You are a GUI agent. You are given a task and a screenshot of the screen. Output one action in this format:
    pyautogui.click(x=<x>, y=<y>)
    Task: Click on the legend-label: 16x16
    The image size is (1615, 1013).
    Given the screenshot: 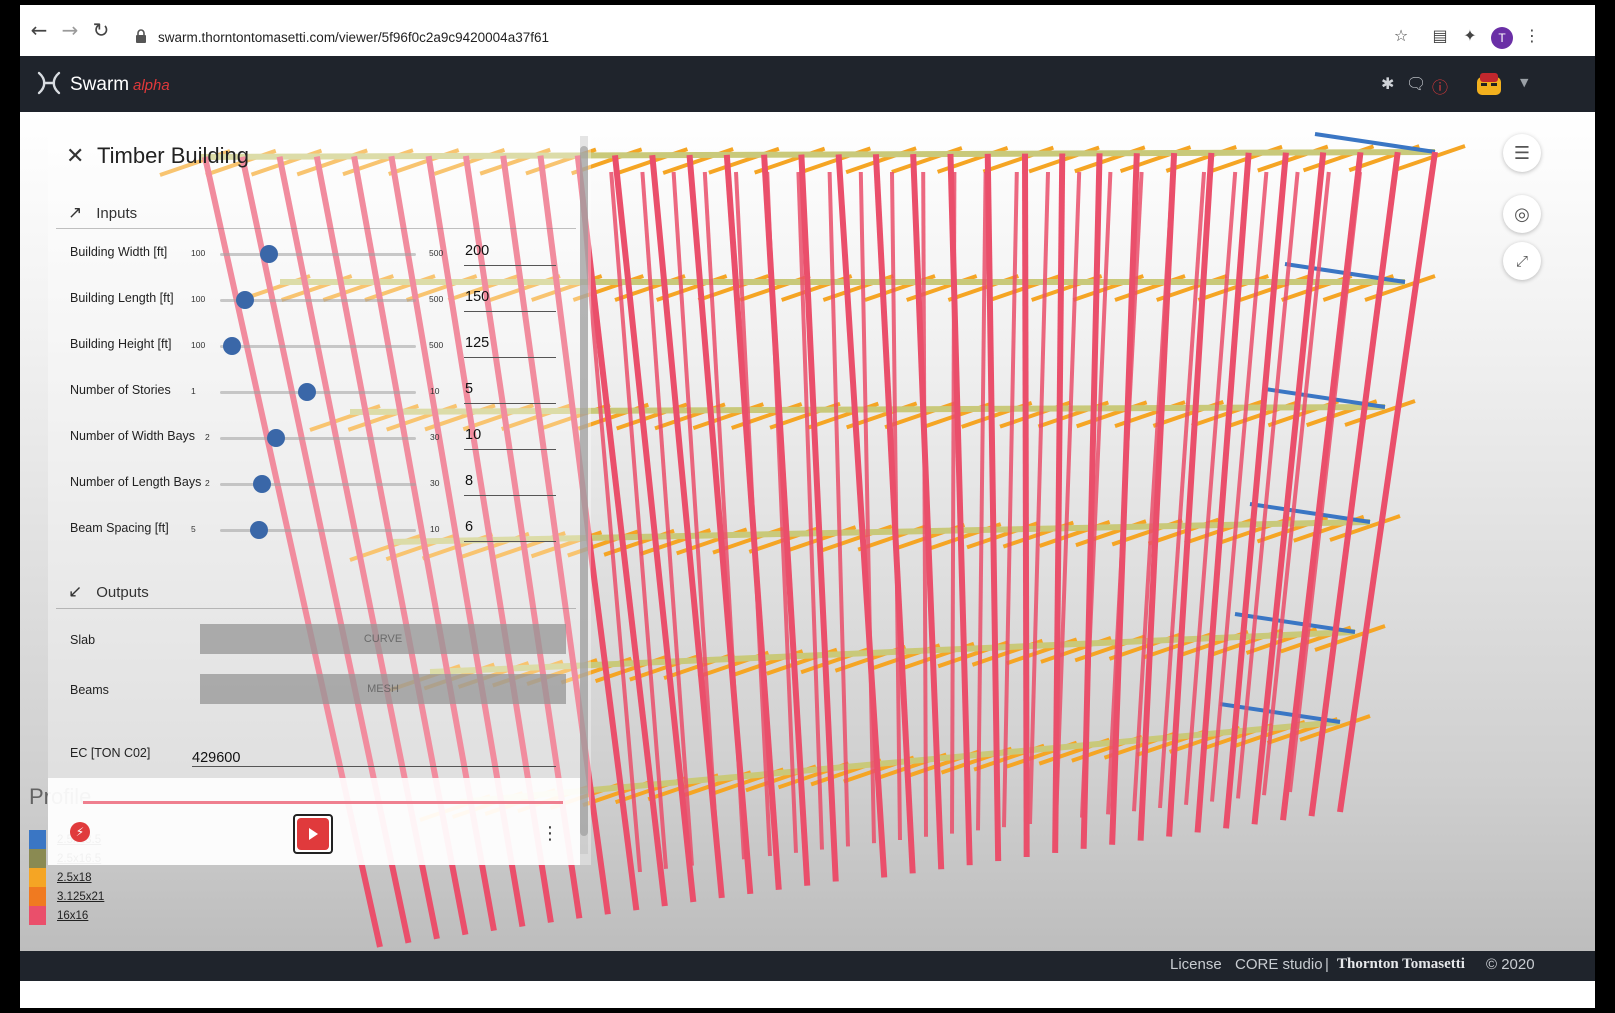 What is the action you would take?
    pyautogui.click(x=72, y=916)
    